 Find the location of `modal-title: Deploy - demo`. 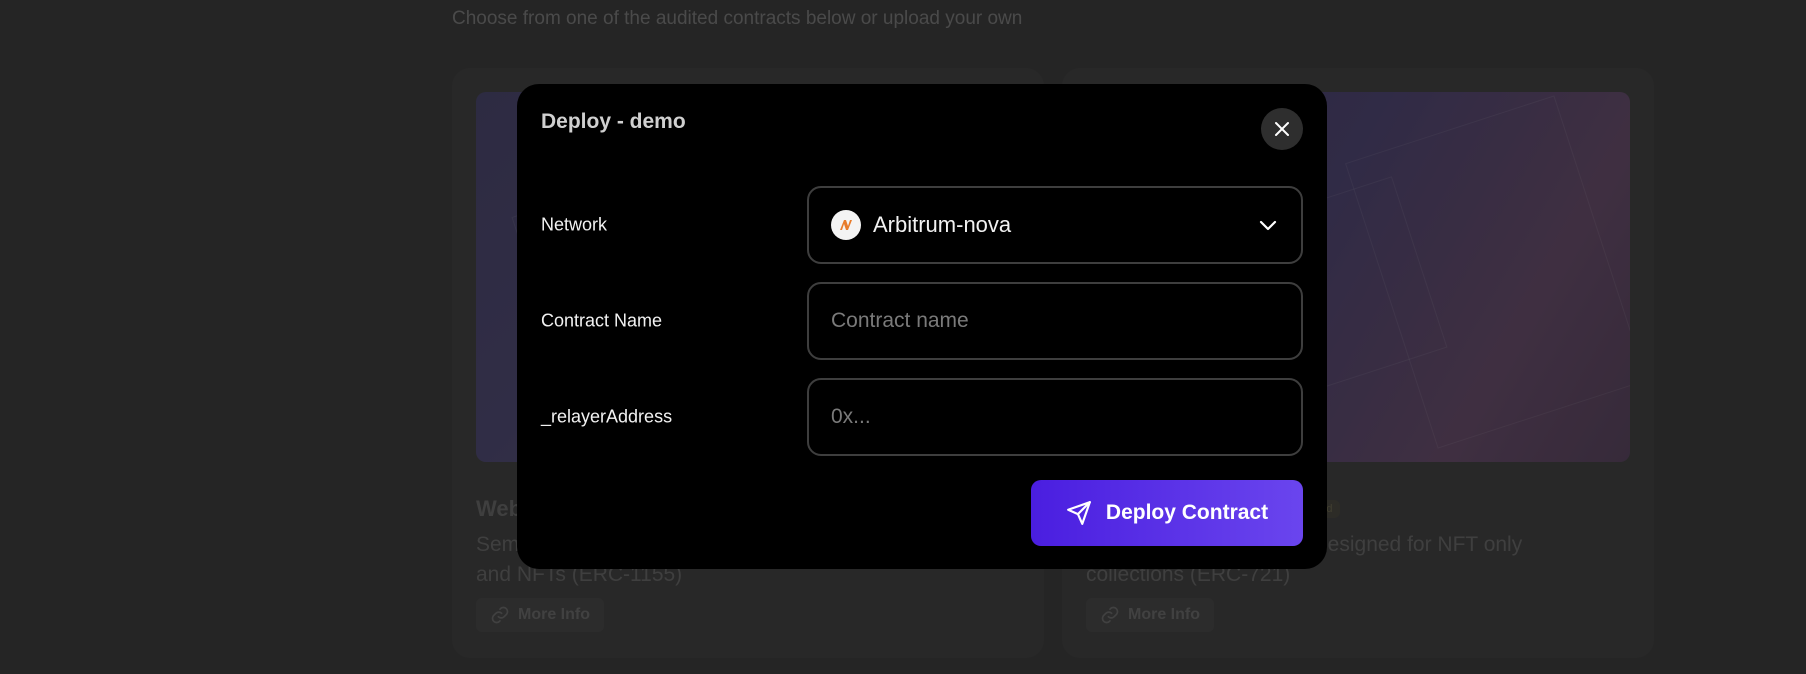

modal-title: Deploy - demo is located at coordinates (613, 121).